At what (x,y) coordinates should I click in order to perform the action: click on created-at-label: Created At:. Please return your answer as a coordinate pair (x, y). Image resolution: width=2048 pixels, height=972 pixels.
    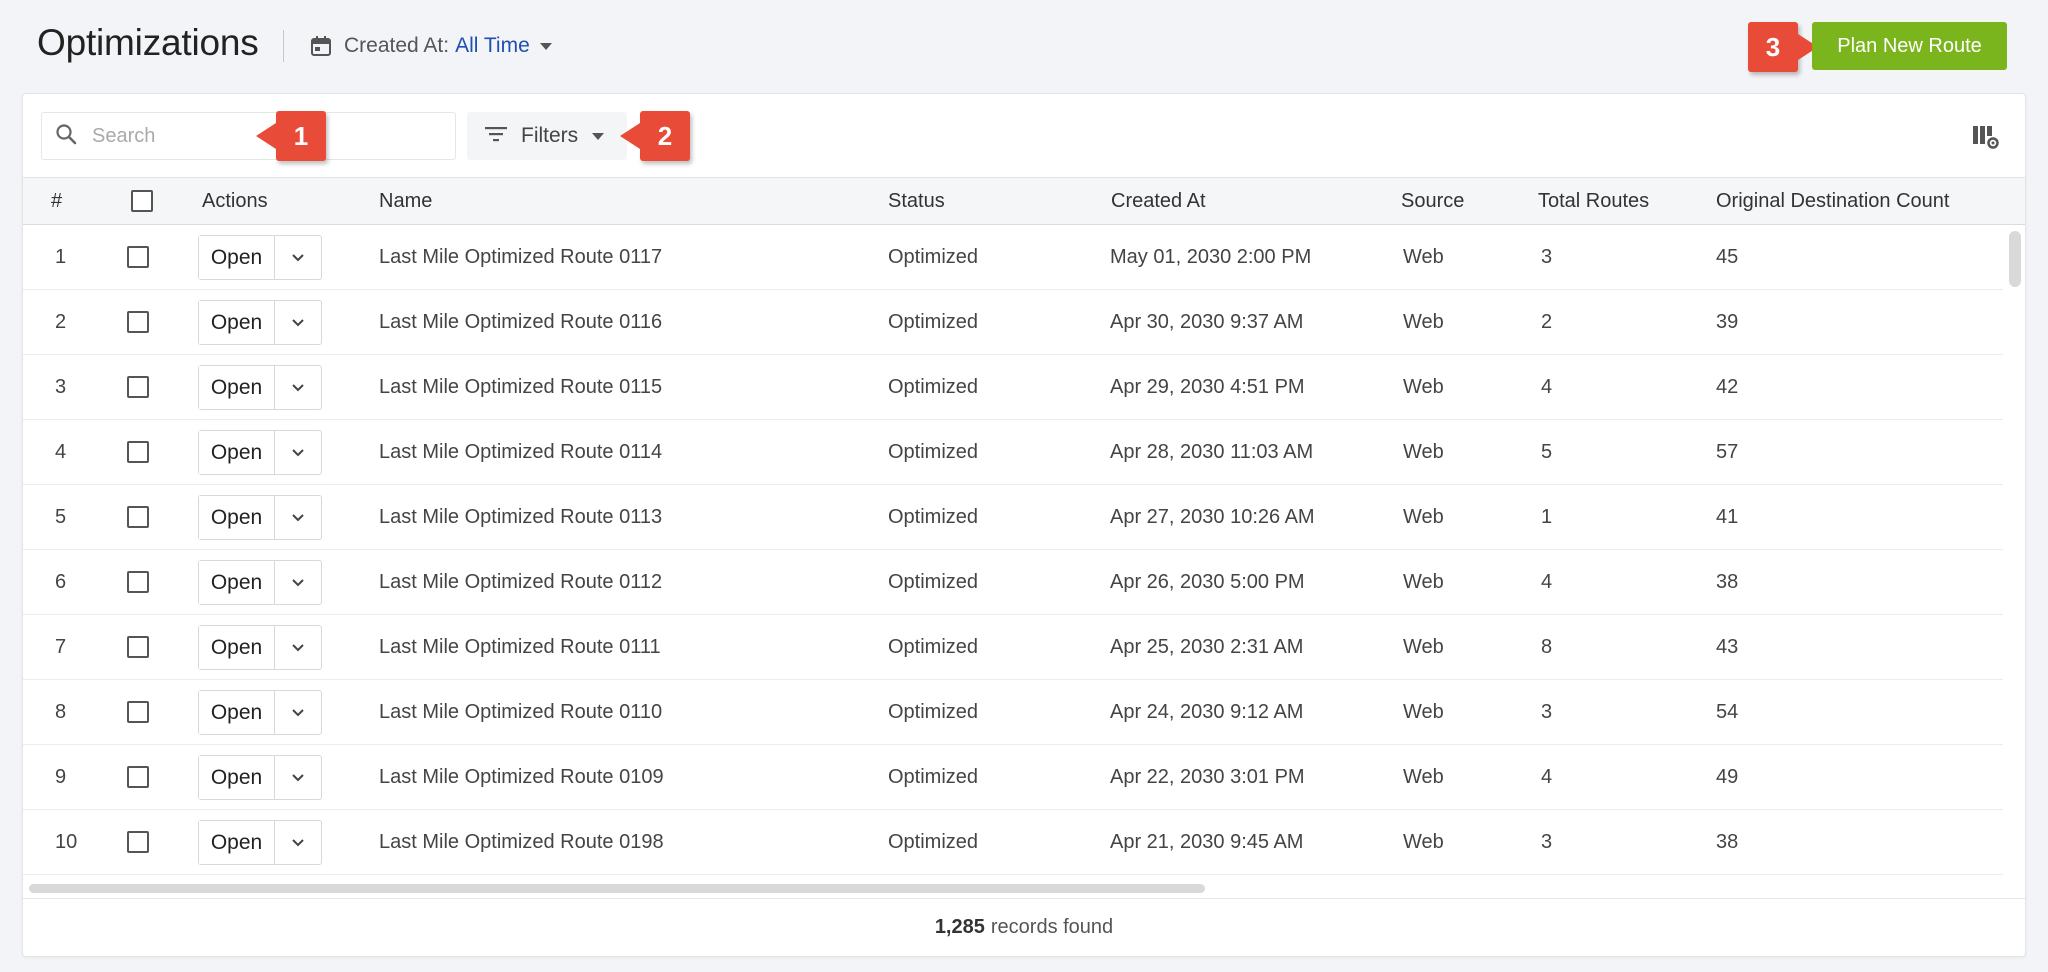
    Looking at the image, I should click on (397, 45).